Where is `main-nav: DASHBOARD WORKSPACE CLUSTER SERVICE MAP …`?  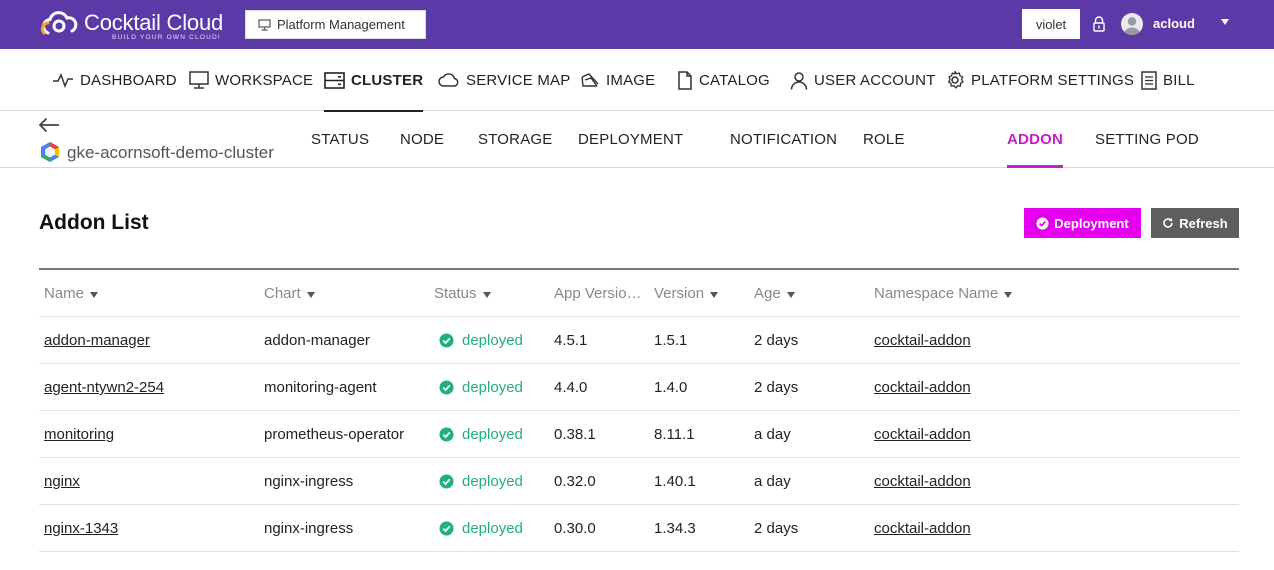 main-nav: DASHBOARD WORKSPACE CLUSTER SERVICE MAP … is located at coordinates (637, 80).